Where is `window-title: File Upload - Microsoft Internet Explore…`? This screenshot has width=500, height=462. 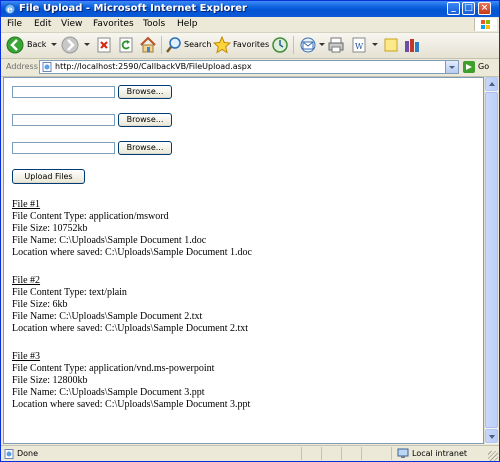 window-title: File Upload - Microsoft Internet Explore… is located at coordinates (133, 8).